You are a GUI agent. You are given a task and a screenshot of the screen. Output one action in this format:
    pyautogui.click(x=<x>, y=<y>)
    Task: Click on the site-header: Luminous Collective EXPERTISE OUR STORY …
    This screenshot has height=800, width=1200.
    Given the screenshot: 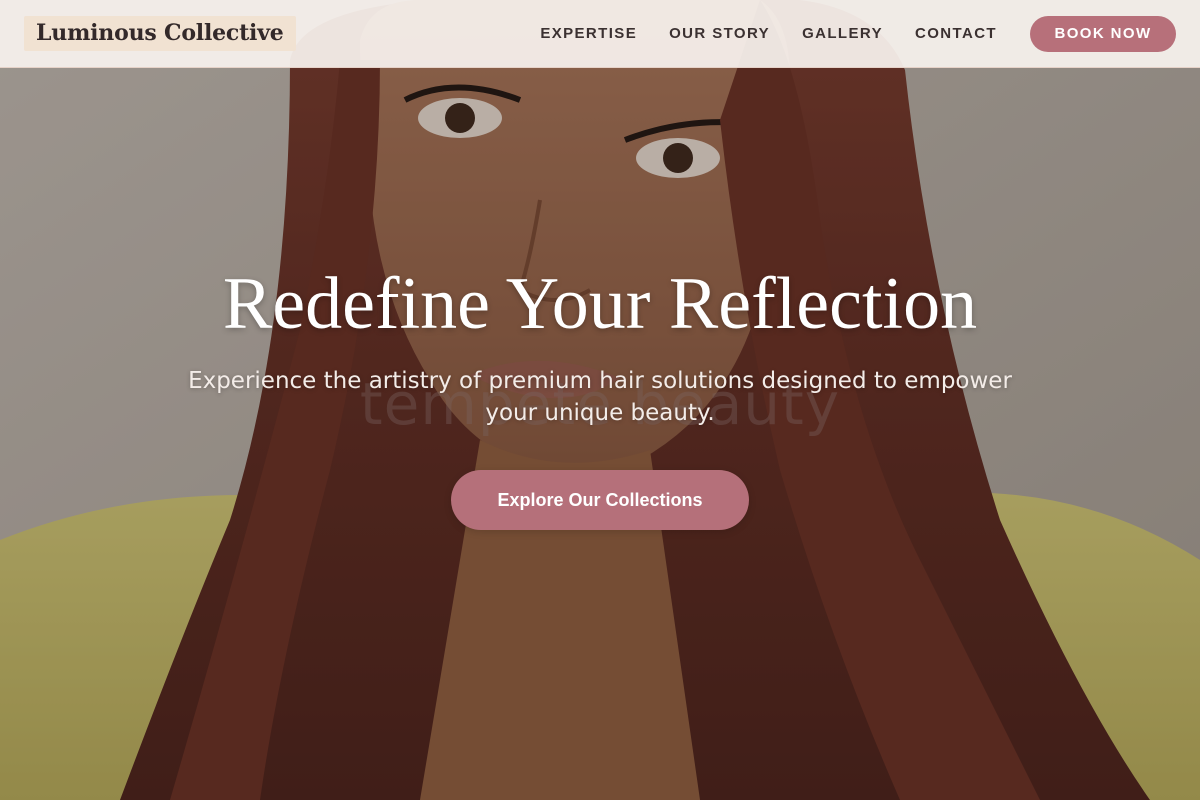 What is the action you would take?
    pyautogui.click(x=600, y=34)
    